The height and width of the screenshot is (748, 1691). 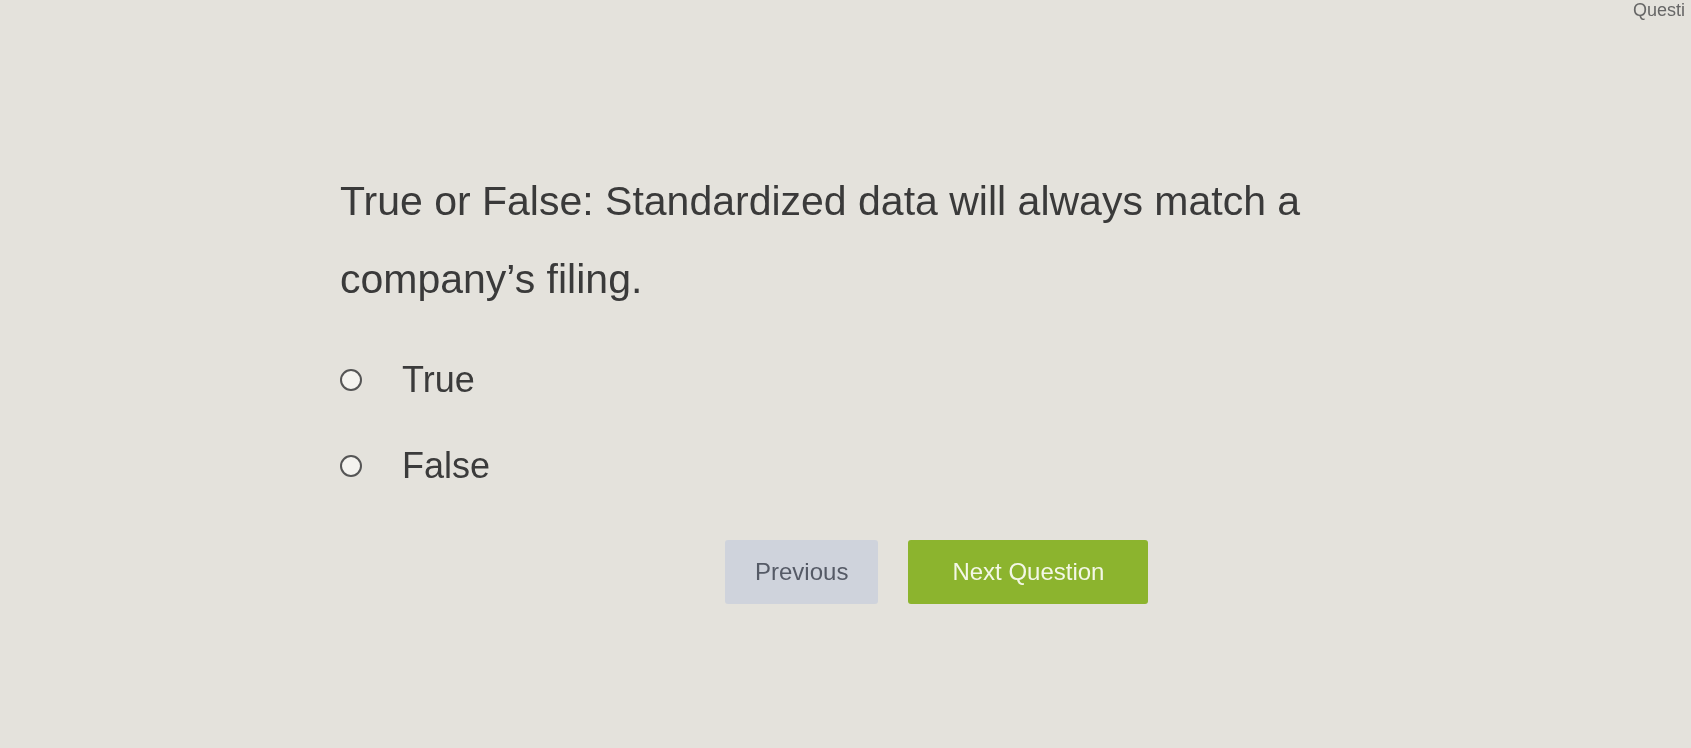 I want to click on question-text: True or False: Standardized data will always match a company’s filing., so click(x=821, y=240).